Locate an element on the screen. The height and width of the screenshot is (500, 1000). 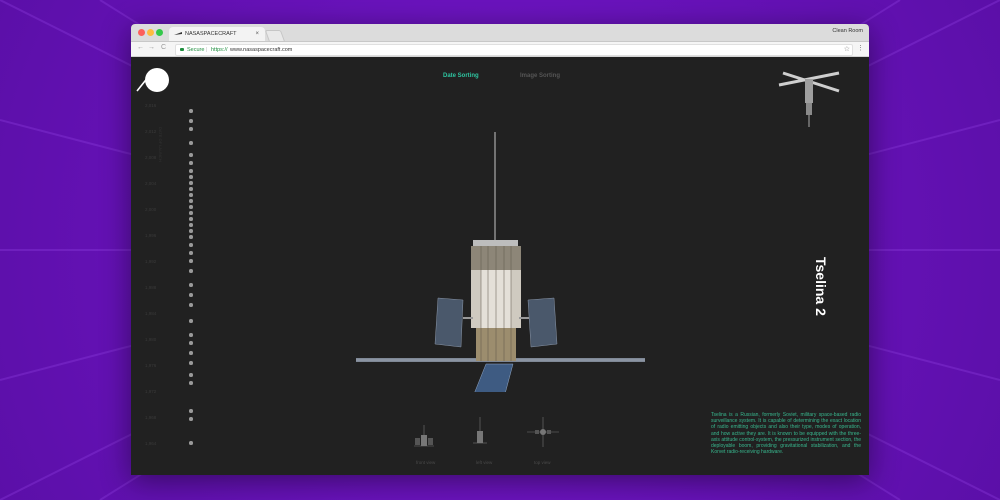
timeline-tick: 2,004 is located at coordinates (151, 183).